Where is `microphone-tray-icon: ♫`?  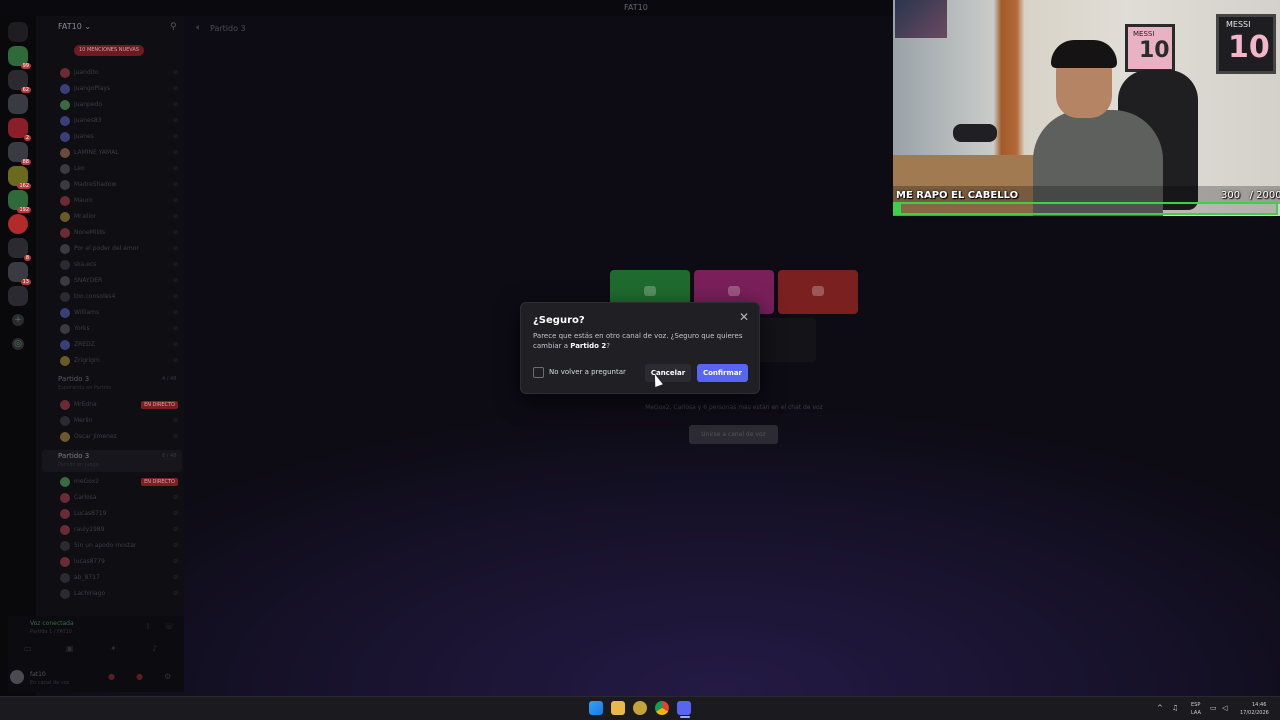 microphone-tray-icon: ♫ is located at coordinates (1175, 708).